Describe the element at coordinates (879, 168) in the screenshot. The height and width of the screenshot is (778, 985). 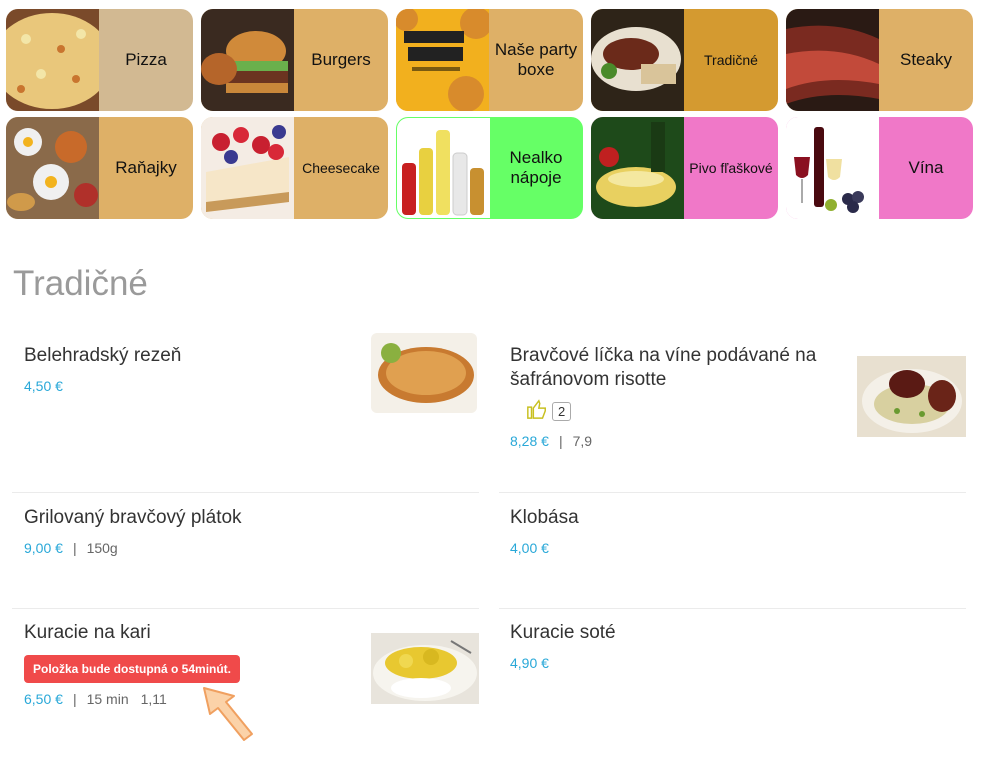
I see `category-tile-wines: Vína` at that location.